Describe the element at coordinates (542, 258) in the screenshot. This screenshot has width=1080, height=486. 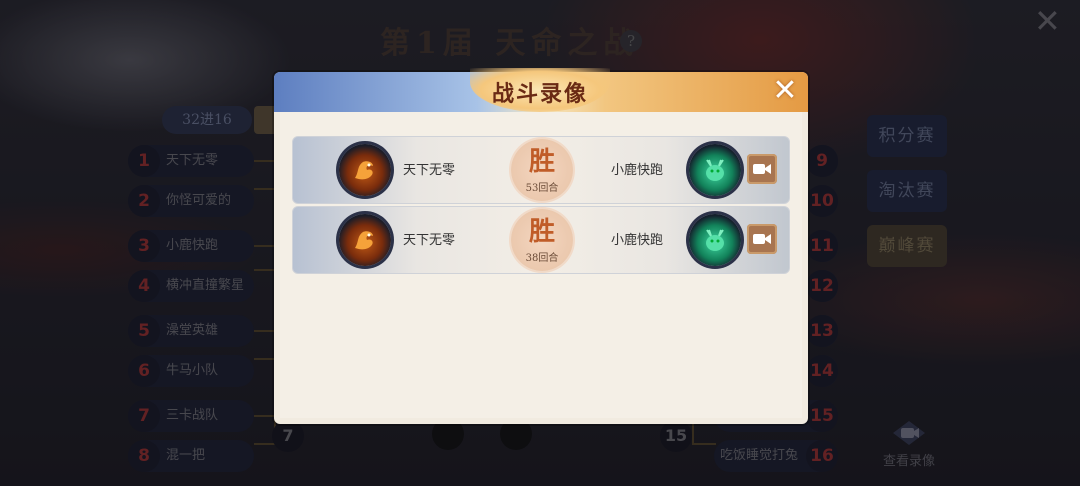
I see `rounds-count: 38回合` at that location.